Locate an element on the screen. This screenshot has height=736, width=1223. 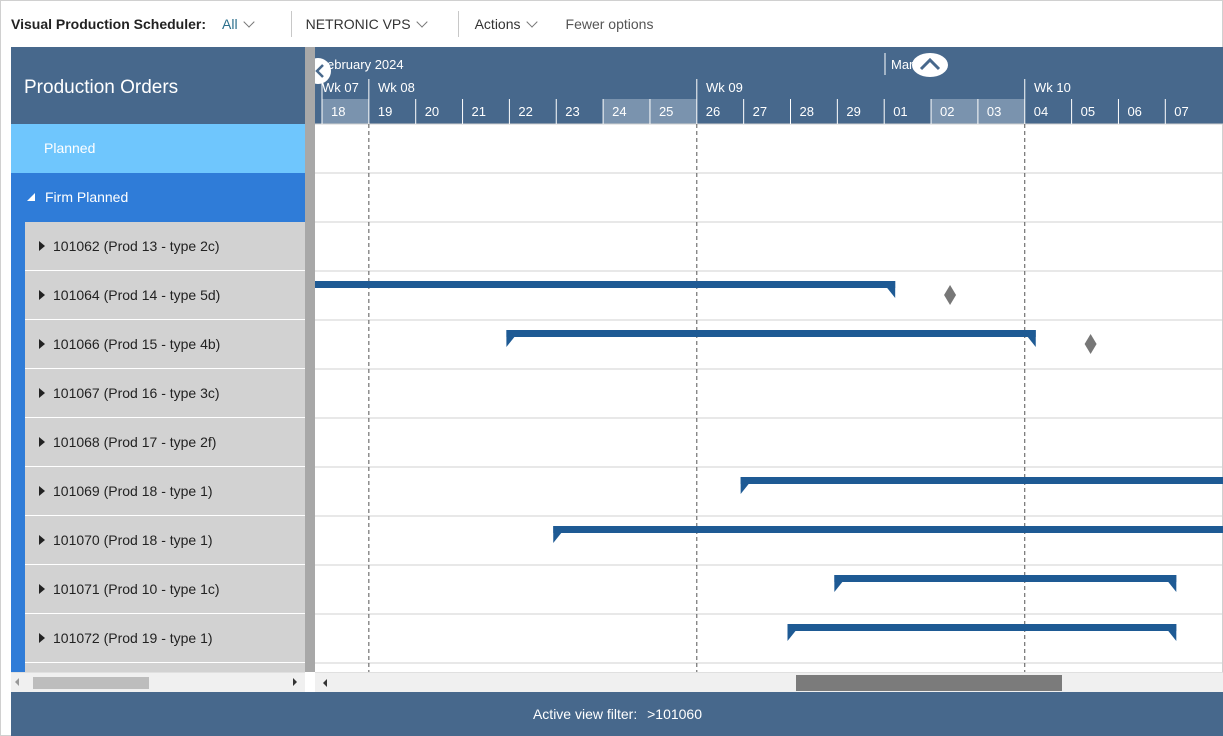
timeline-day-label: 07 is located at coordinates (1181, 111).